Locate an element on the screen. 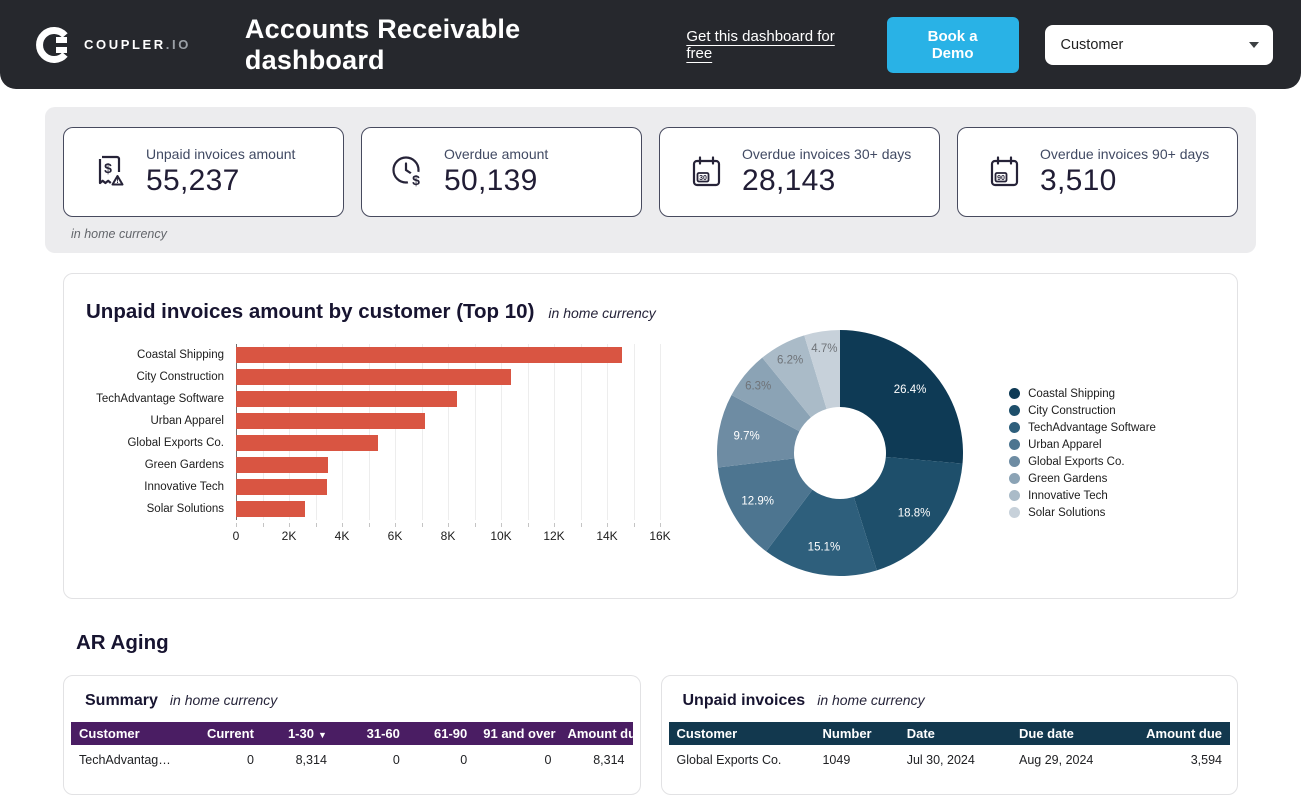  donut-slice-label: 4.7% is located at coordinates (824, 349).